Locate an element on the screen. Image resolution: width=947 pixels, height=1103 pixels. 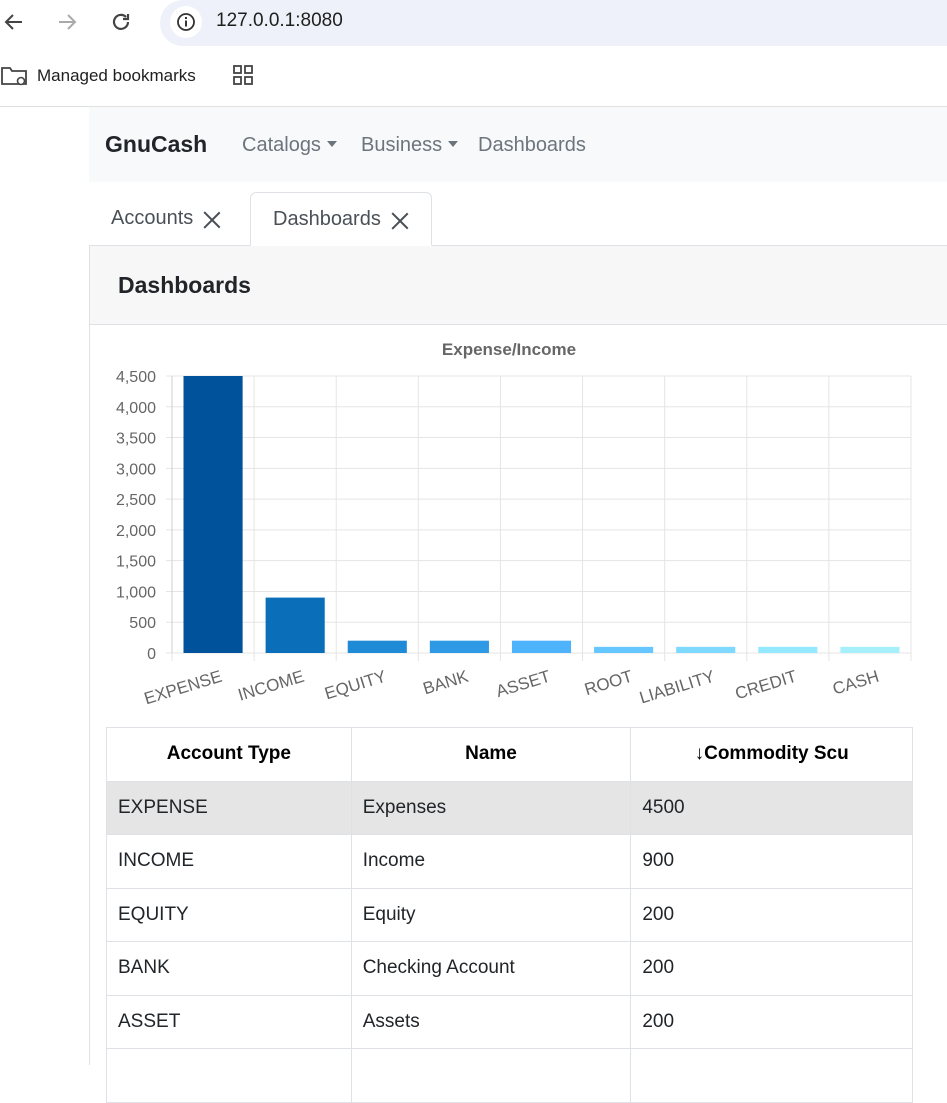
column-header-account-type: Account Type is located at coordinates (229, 754).